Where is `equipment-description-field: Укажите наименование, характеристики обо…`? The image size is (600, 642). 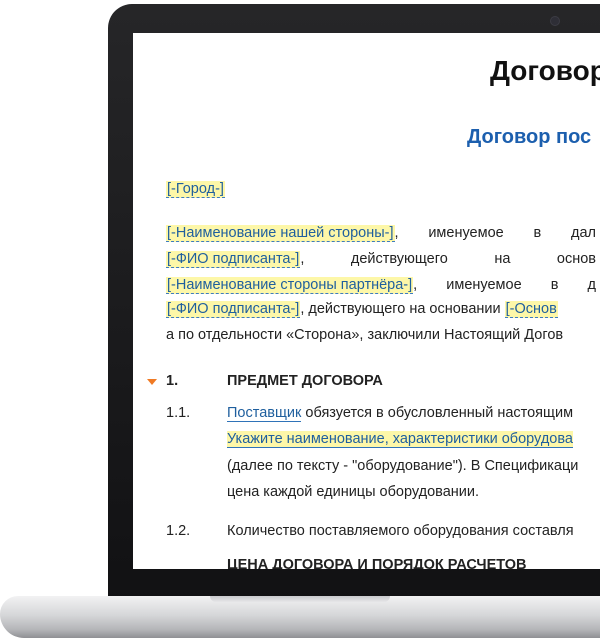
equipment-description-field: Укажите наименование, характеристики обо… is located at coordinates (400, 439).